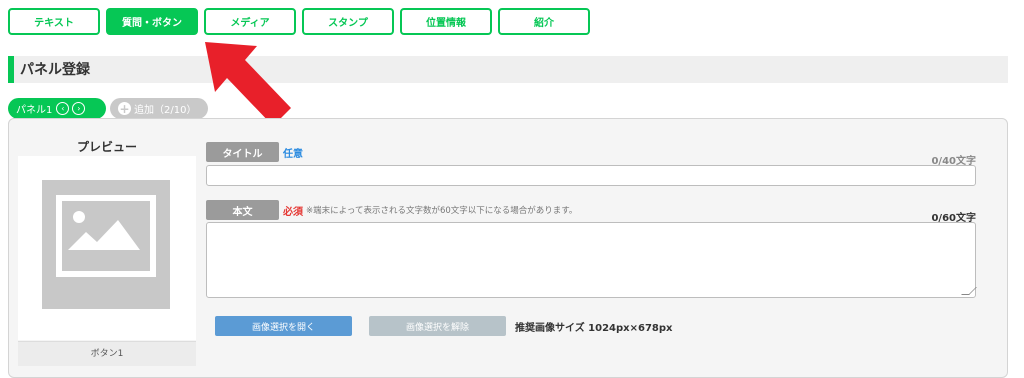  Describe the element at coordinates (165, 110) in the screenshot. I see `add-panel-label: 追加（2/10）` at that location.